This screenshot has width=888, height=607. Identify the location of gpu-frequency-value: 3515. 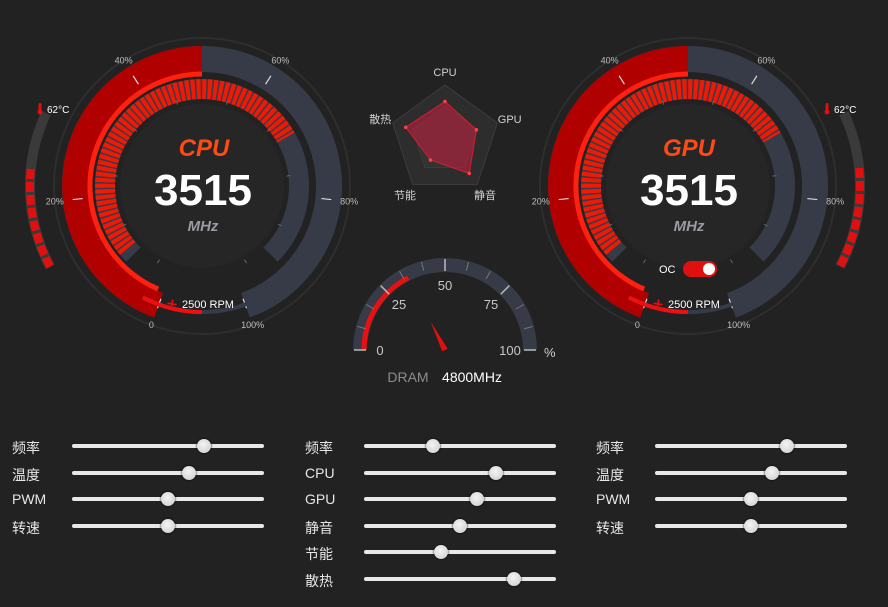
(689, 190).